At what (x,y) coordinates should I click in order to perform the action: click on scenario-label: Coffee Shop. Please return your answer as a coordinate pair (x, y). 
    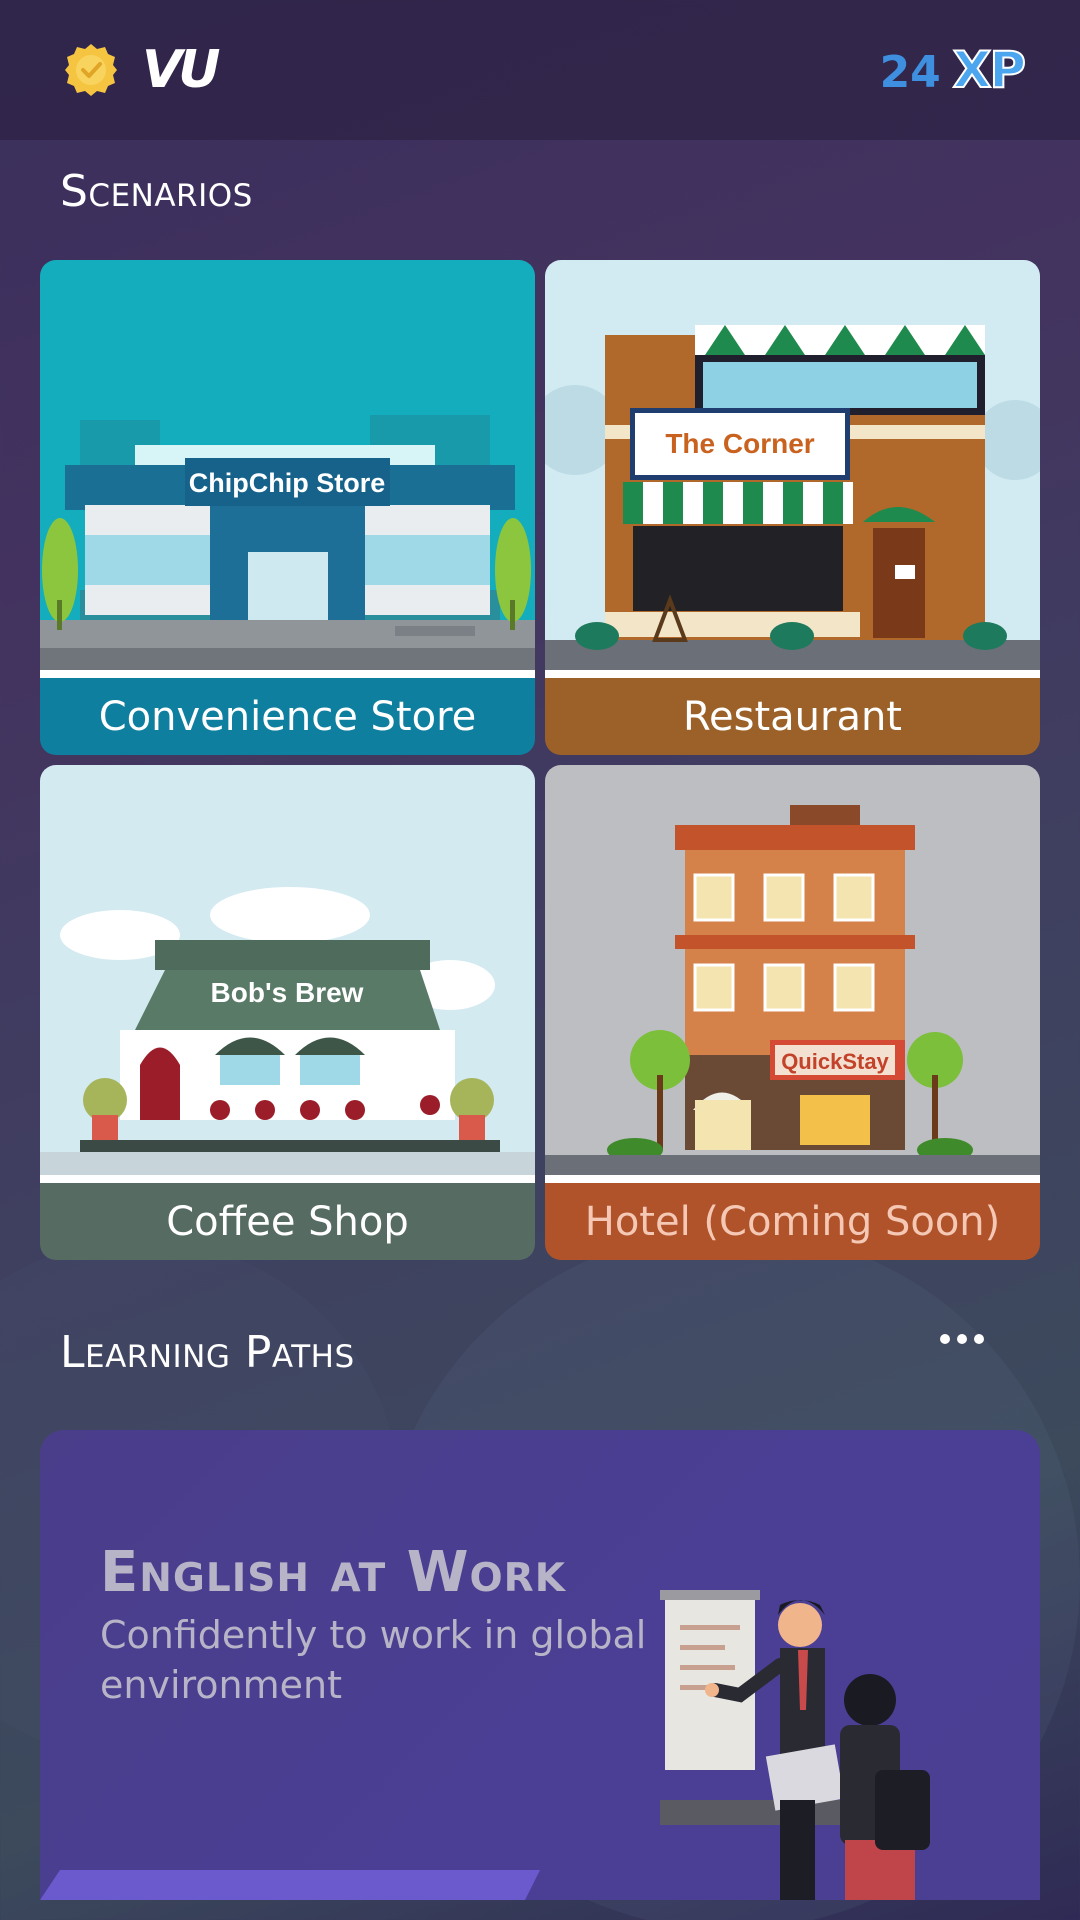
    Looking at the image, I should click on (287, 1221).